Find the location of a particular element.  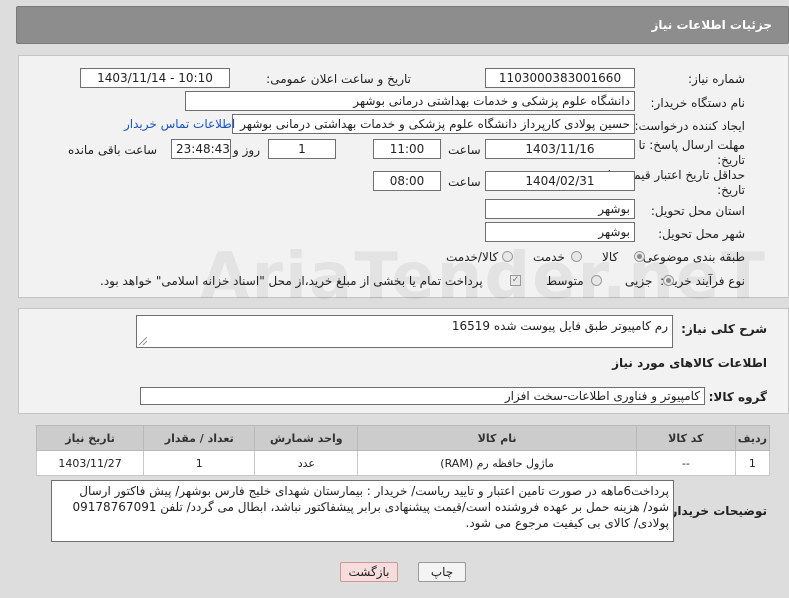

creator-label: ایجاد کننده درخواست: is located at coordinates (689, 126).